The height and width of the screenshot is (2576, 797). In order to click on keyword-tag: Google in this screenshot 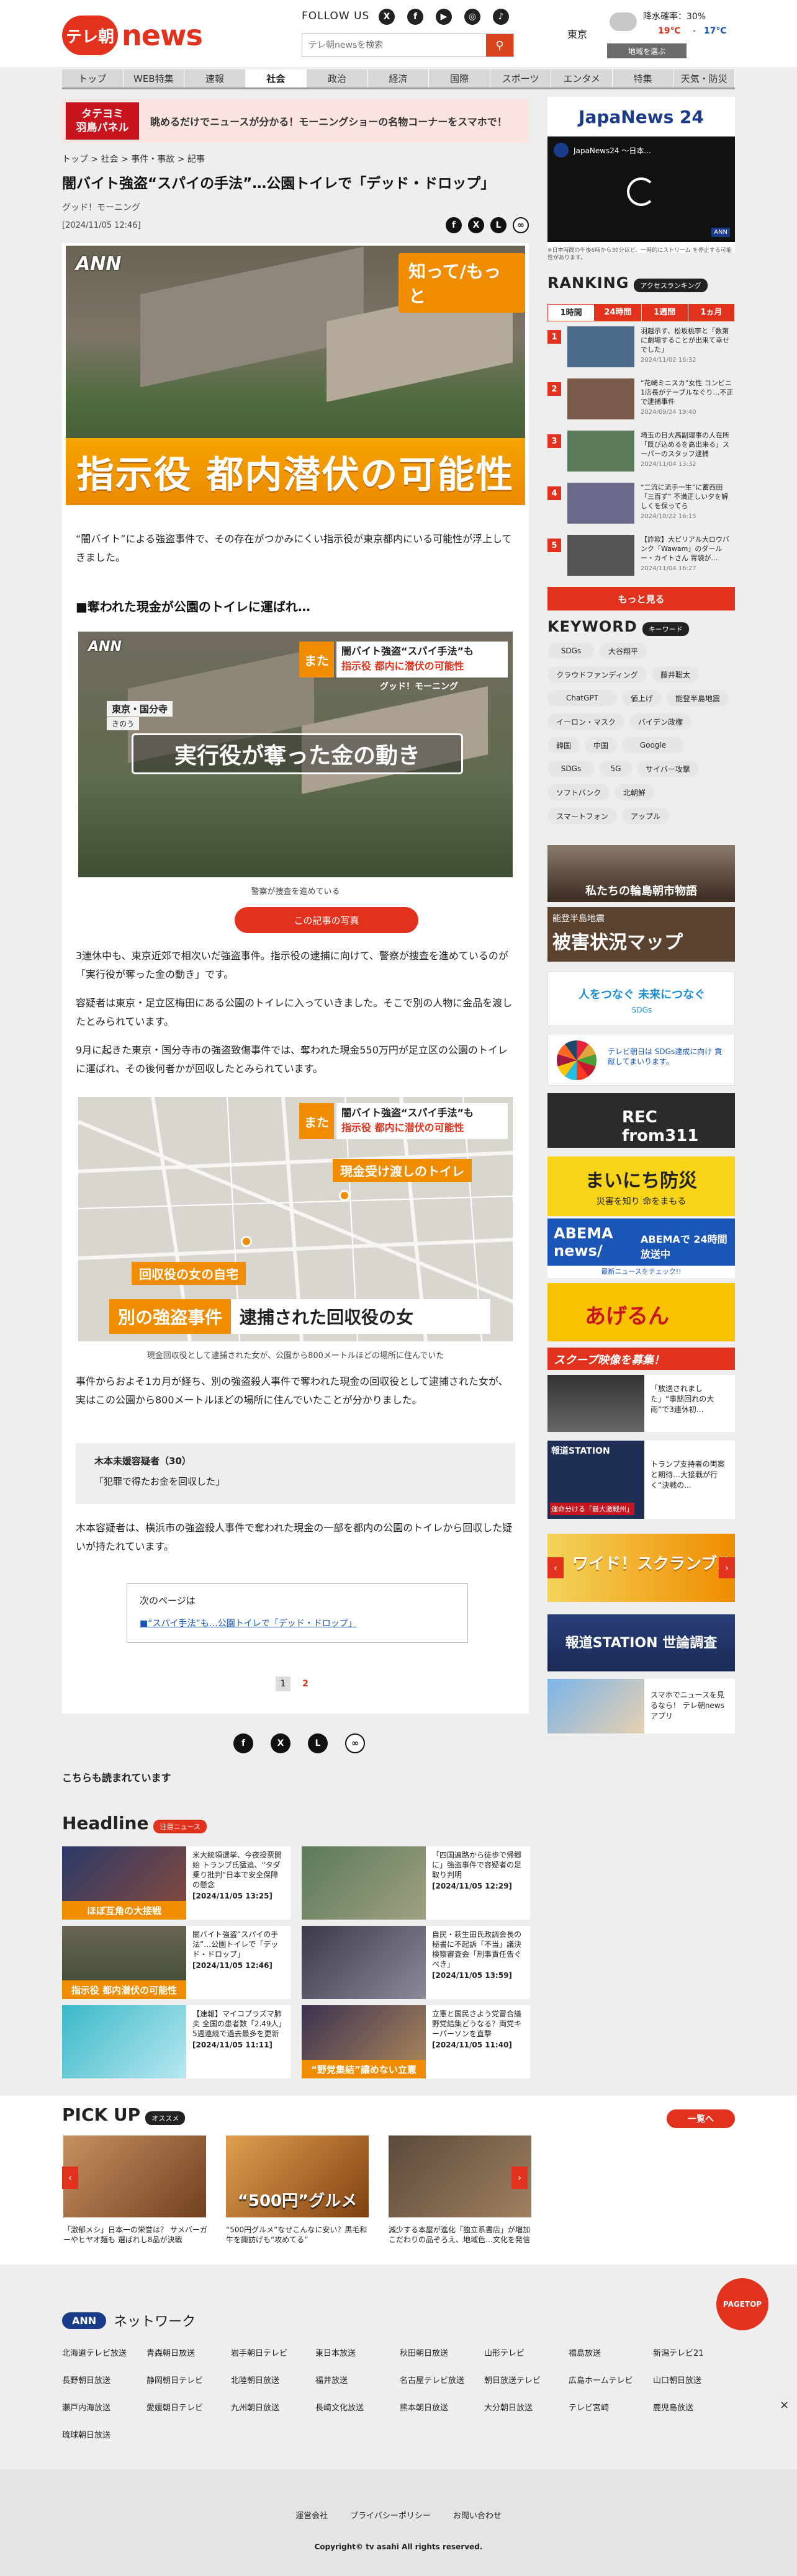, I will do `click(653, 745)`.